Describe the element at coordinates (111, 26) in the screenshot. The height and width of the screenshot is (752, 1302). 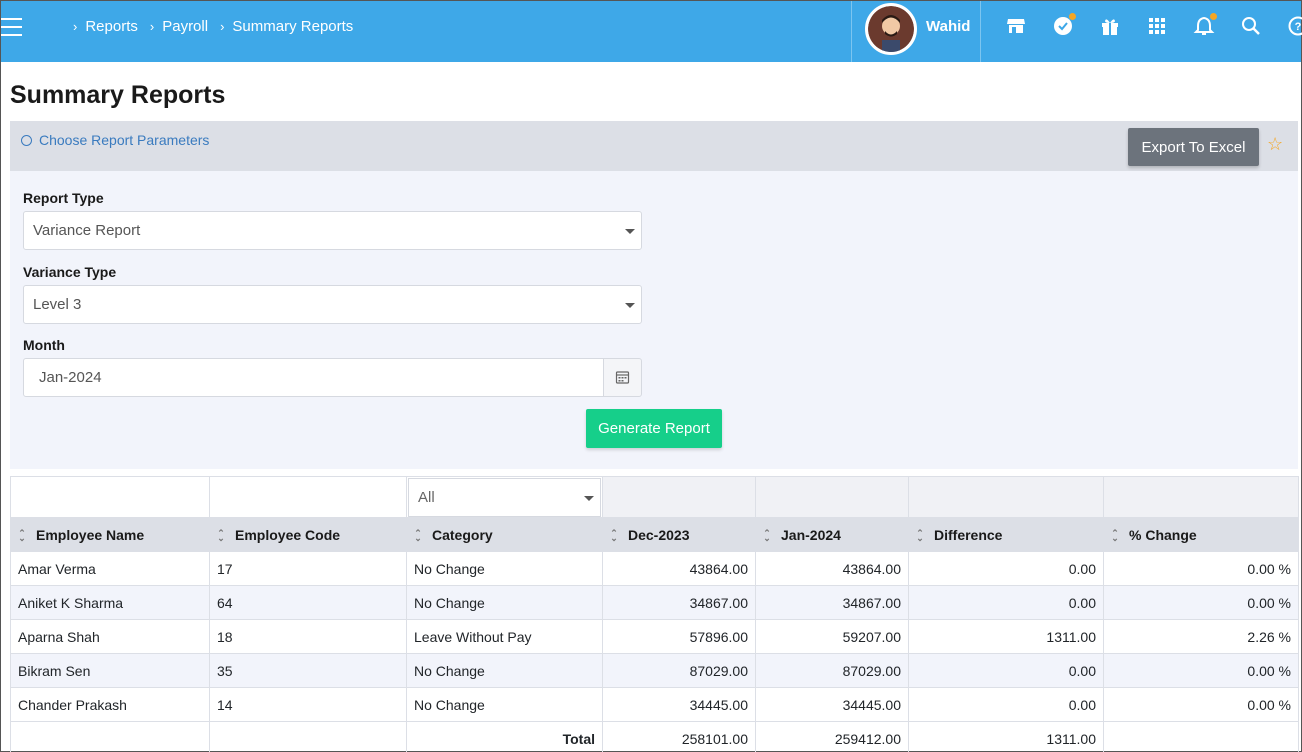
I see `breadcrumb-reports: Reports` at that location.